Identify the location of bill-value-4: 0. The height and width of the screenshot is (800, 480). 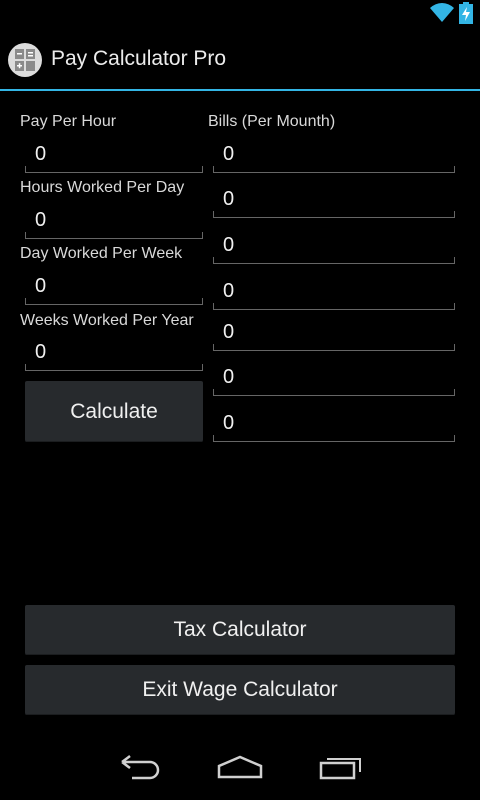
(229, 291).